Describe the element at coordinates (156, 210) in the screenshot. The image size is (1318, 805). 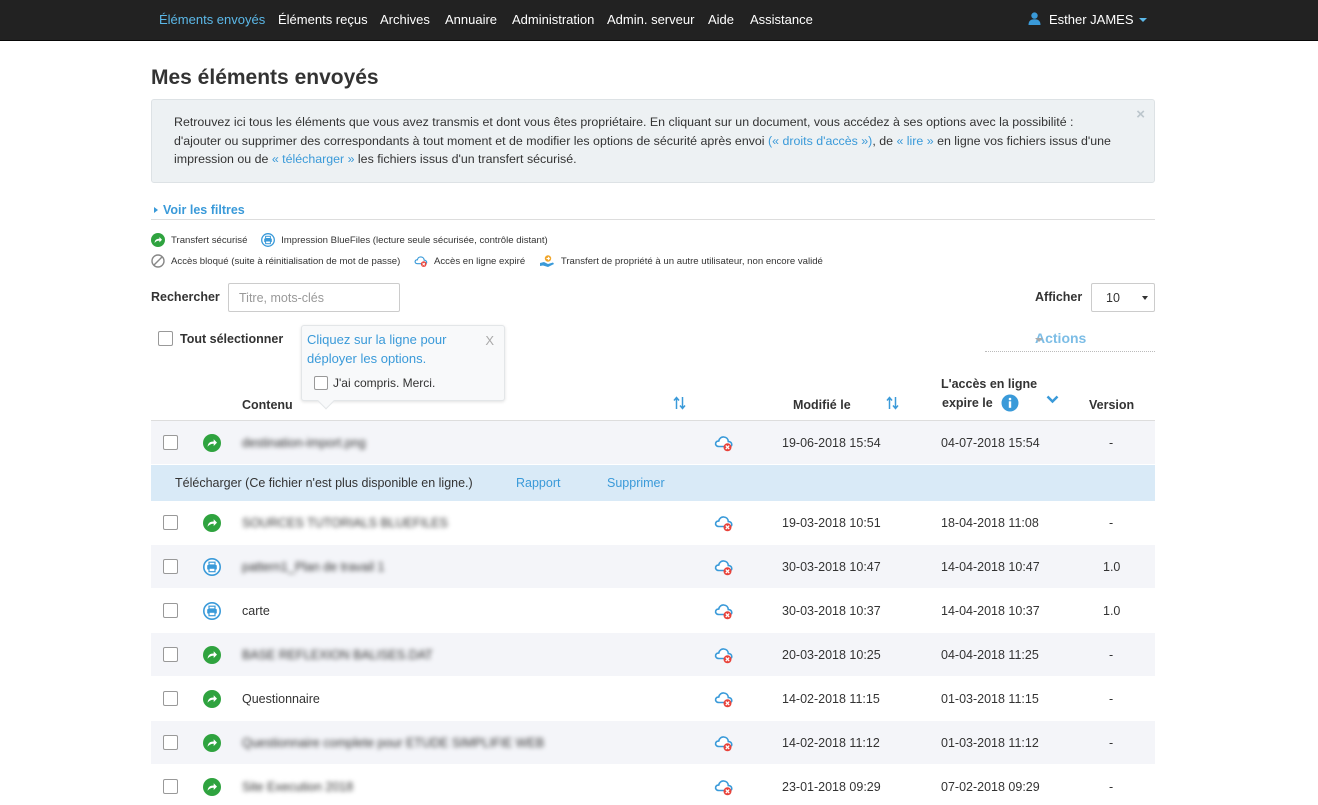
I see `caret-right-icon` at that location.